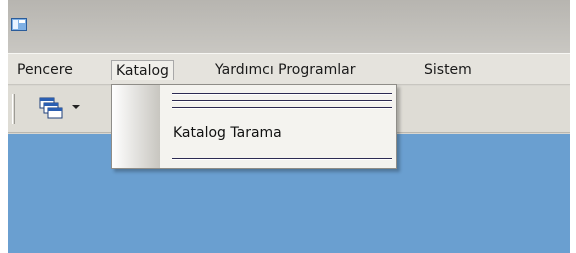 The height and width of the screenshot is (253, 576). I want to click on menu-katalog: Katalog, so click(142, 70).